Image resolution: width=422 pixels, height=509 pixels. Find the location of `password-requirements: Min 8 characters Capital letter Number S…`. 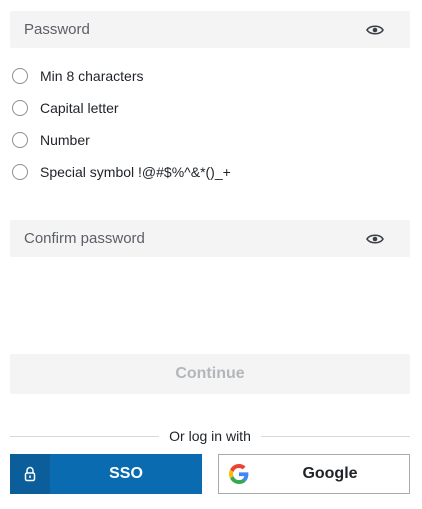

password-requirements: Min 8 characters Capital letter Number S… is located at coordinates (121, 124).